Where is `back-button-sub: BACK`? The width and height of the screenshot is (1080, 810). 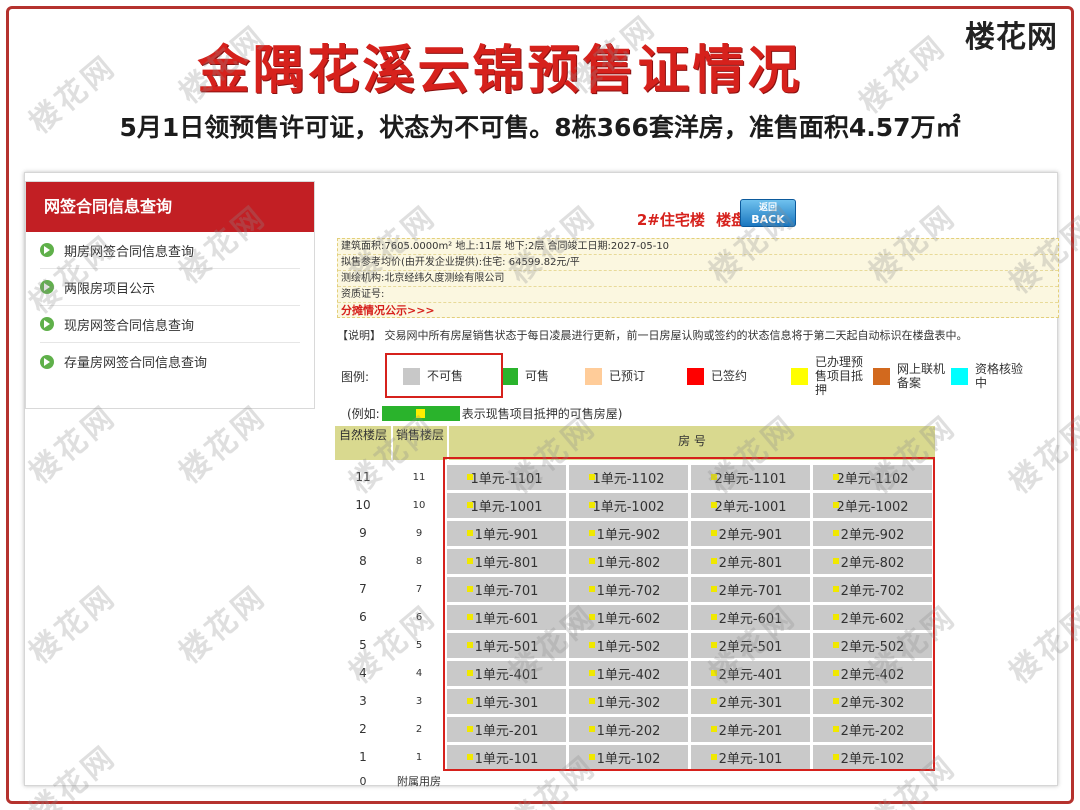 back-button-sub: BACK is located at coordinates (768, 219).